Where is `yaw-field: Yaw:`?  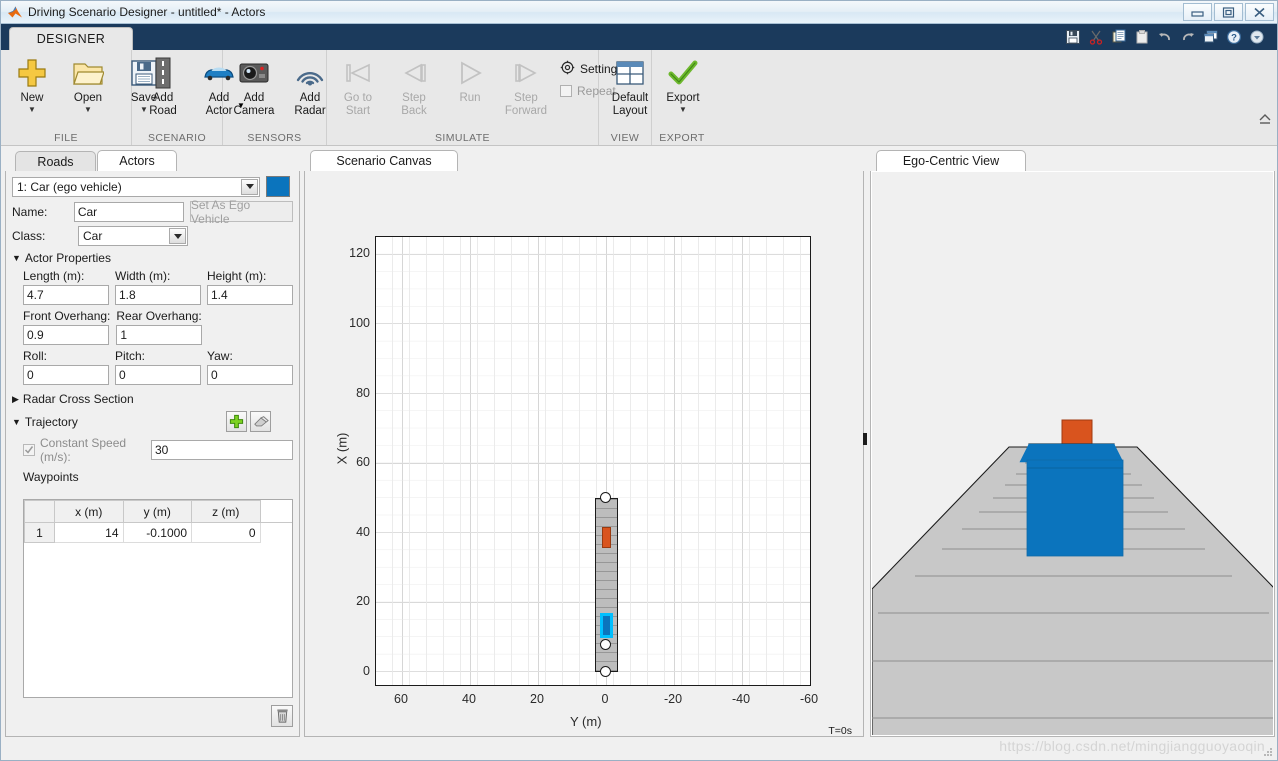
yaw-field: Yaw: is located at coordinates (250, 367).